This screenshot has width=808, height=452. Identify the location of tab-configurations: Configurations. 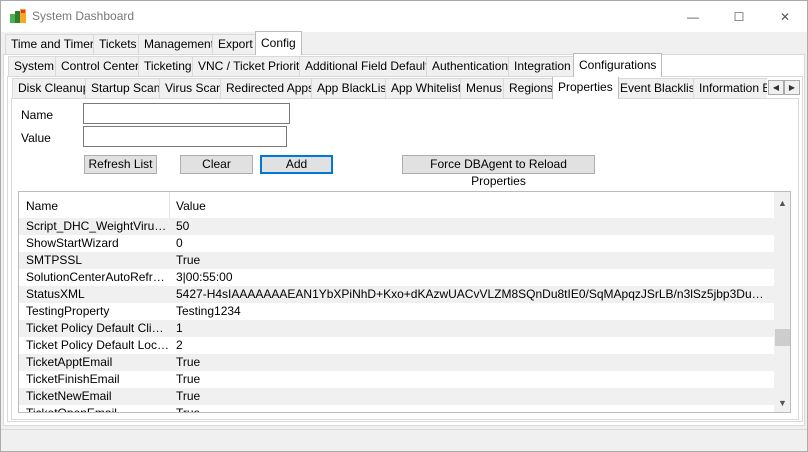
(618, 65).